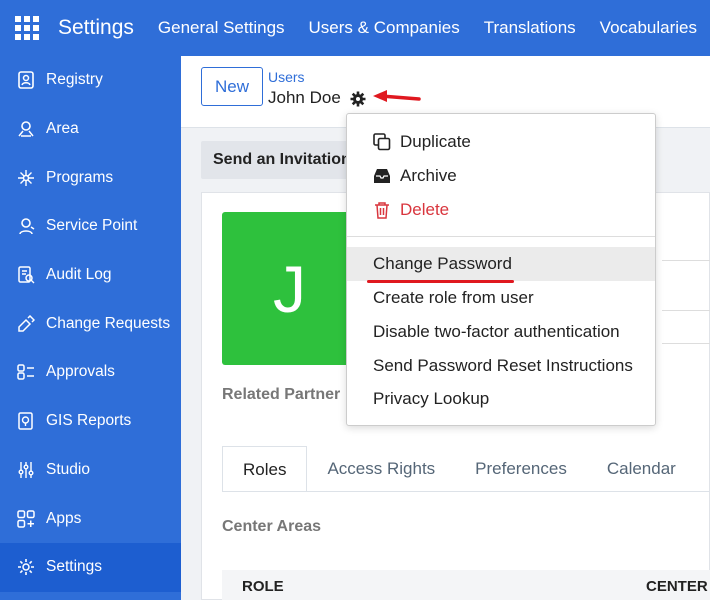  Describe the element at coordinates (501, 298) in the screenshot. I see `menu-item-create-role-from-user: Create role from user` at that location.